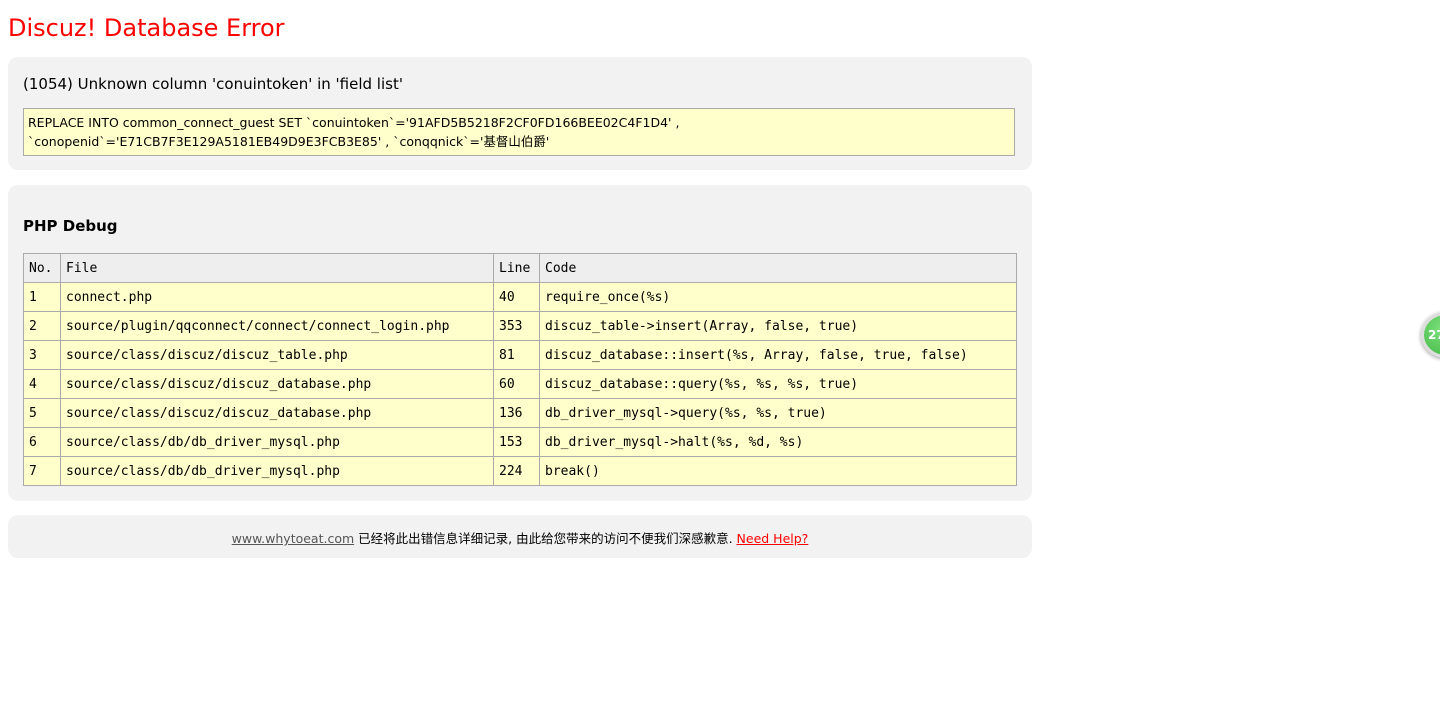 The height and width of the screenshot is (719, 1440). Describe the element at coordinates (545, 538) in the screenshot. I see `apology-text: 已经将此出错信息详细记录, 由此给您带来的访问不便我们深感歉意.` at that location.